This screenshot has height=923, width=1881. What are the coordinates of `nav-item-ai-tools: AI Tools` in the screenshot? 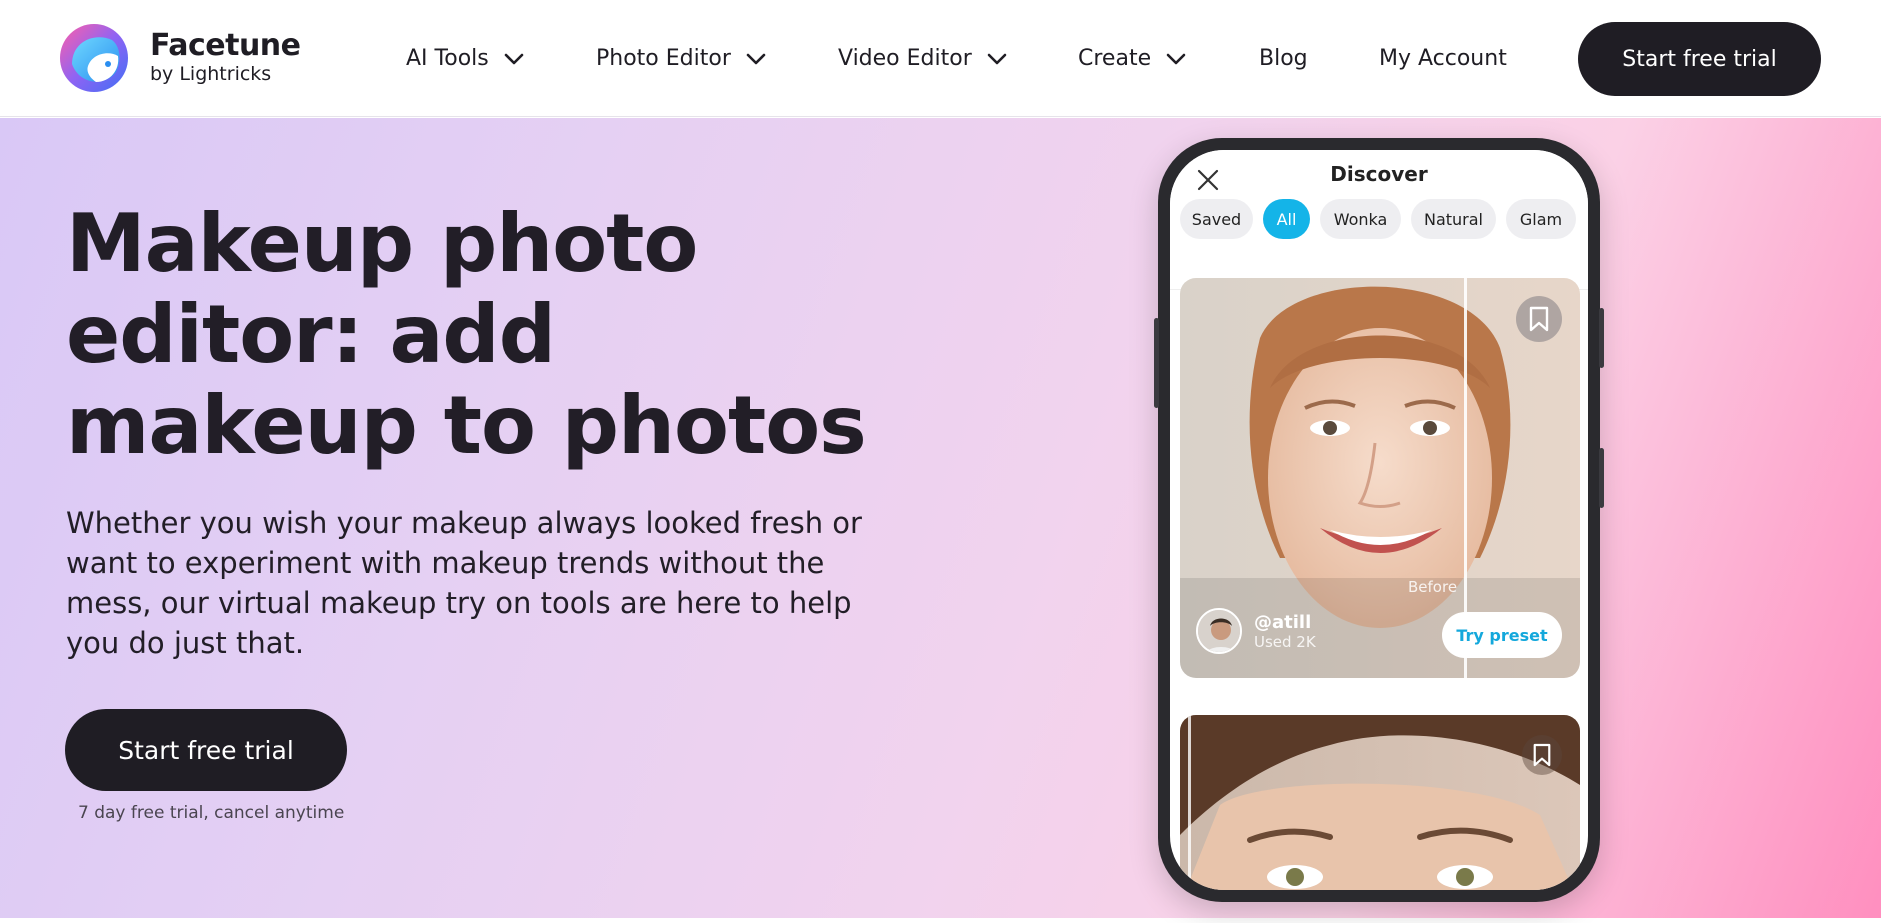 It's located at (465, 58).